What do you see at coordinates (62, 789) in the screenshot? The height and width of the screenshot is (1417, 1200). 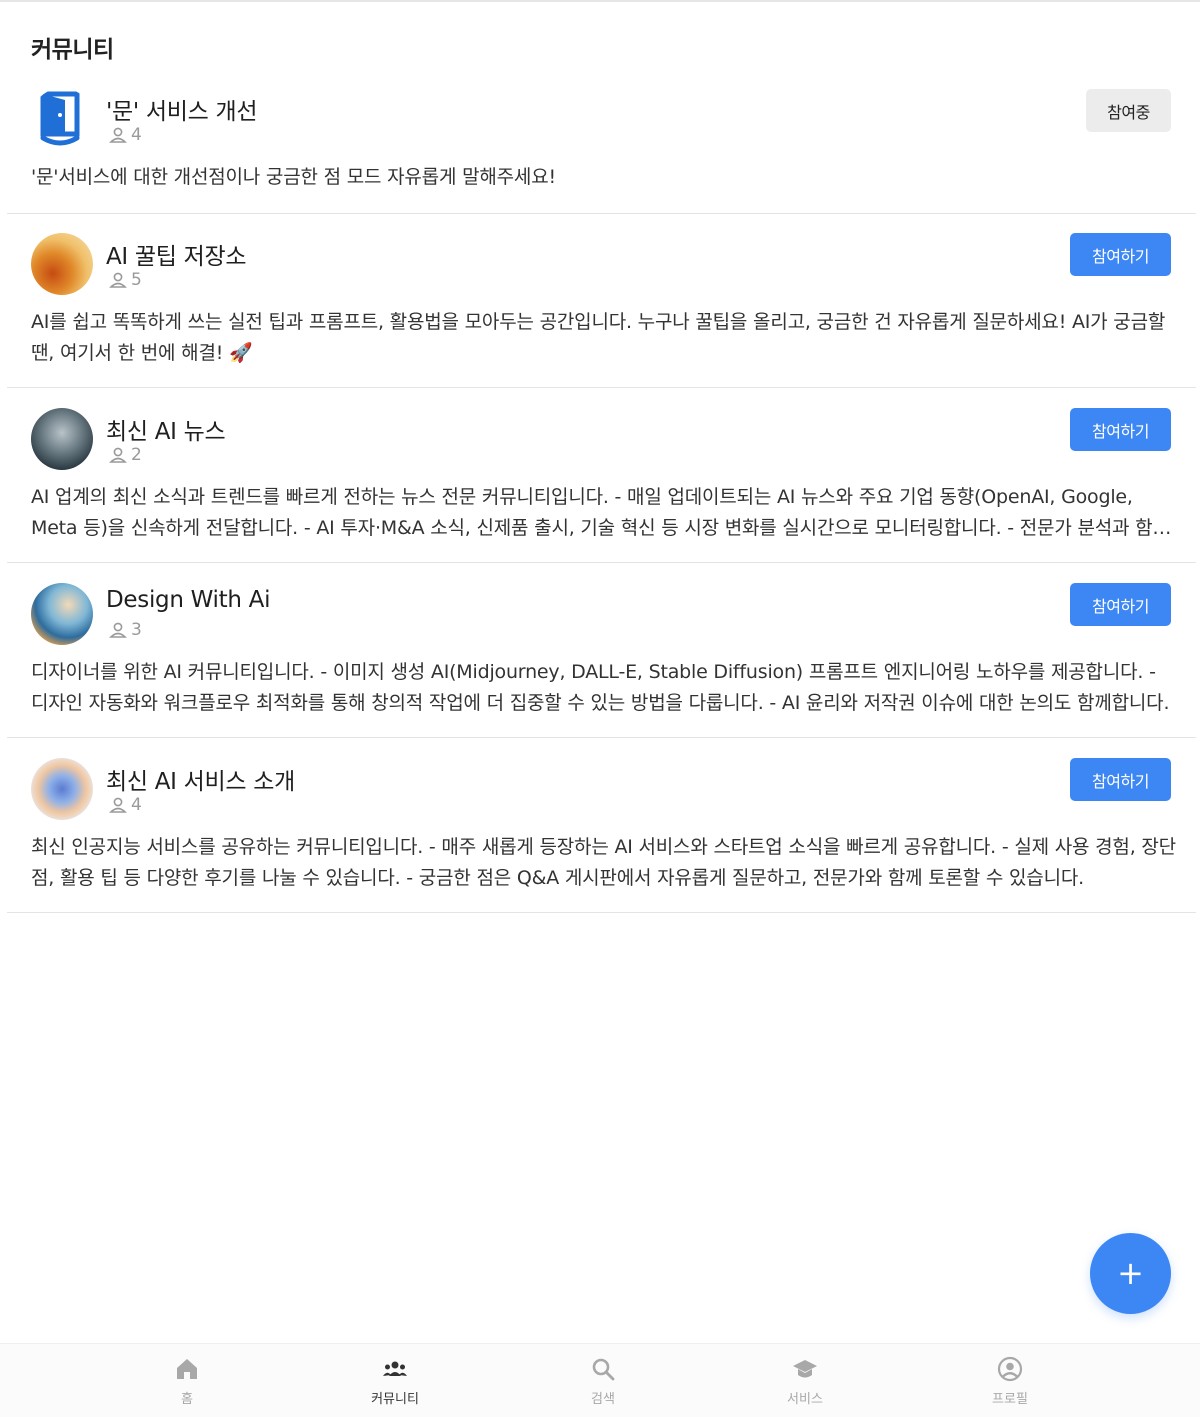 I see `people-illustration-icon` at bounding box center [62, 789].